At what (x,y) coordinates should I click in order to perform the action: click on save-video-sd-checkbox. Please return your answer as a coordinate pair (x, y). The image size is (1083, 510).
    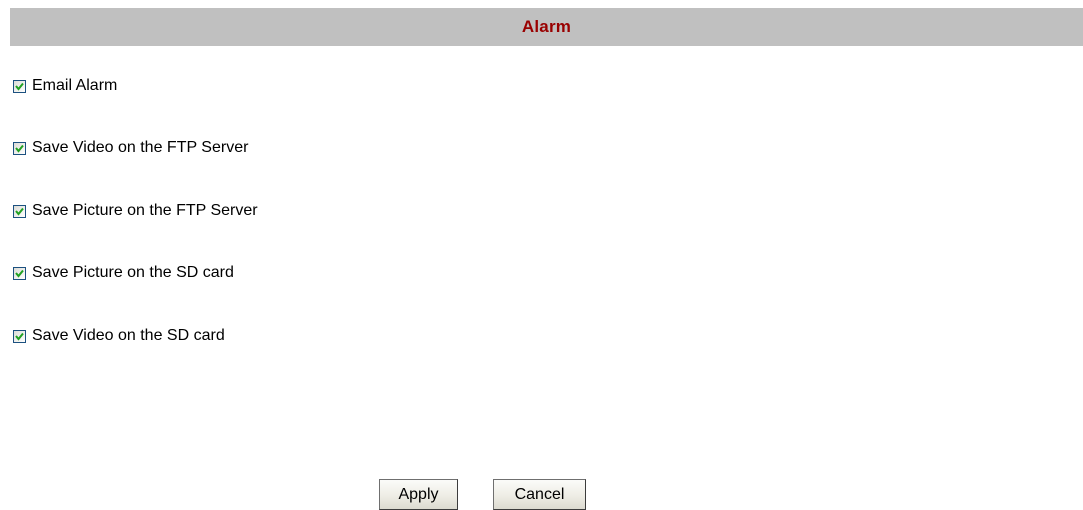
    Looking at the image, I should click on (19, 336).